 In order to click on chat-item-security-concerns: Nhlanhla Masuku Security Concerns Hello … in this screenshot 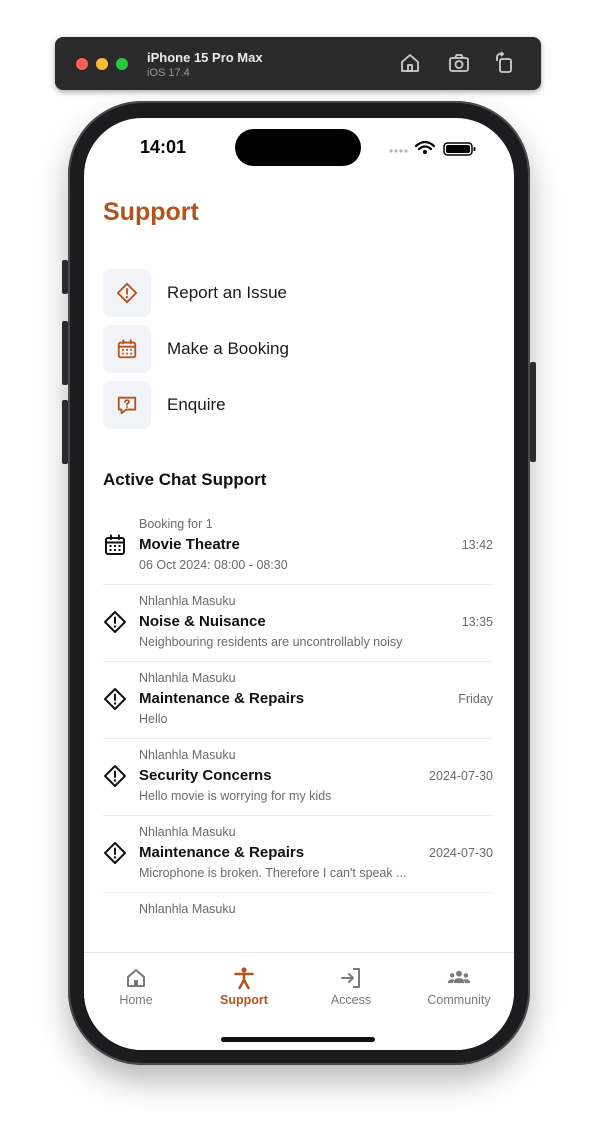, I will do `click(298, 777)`.